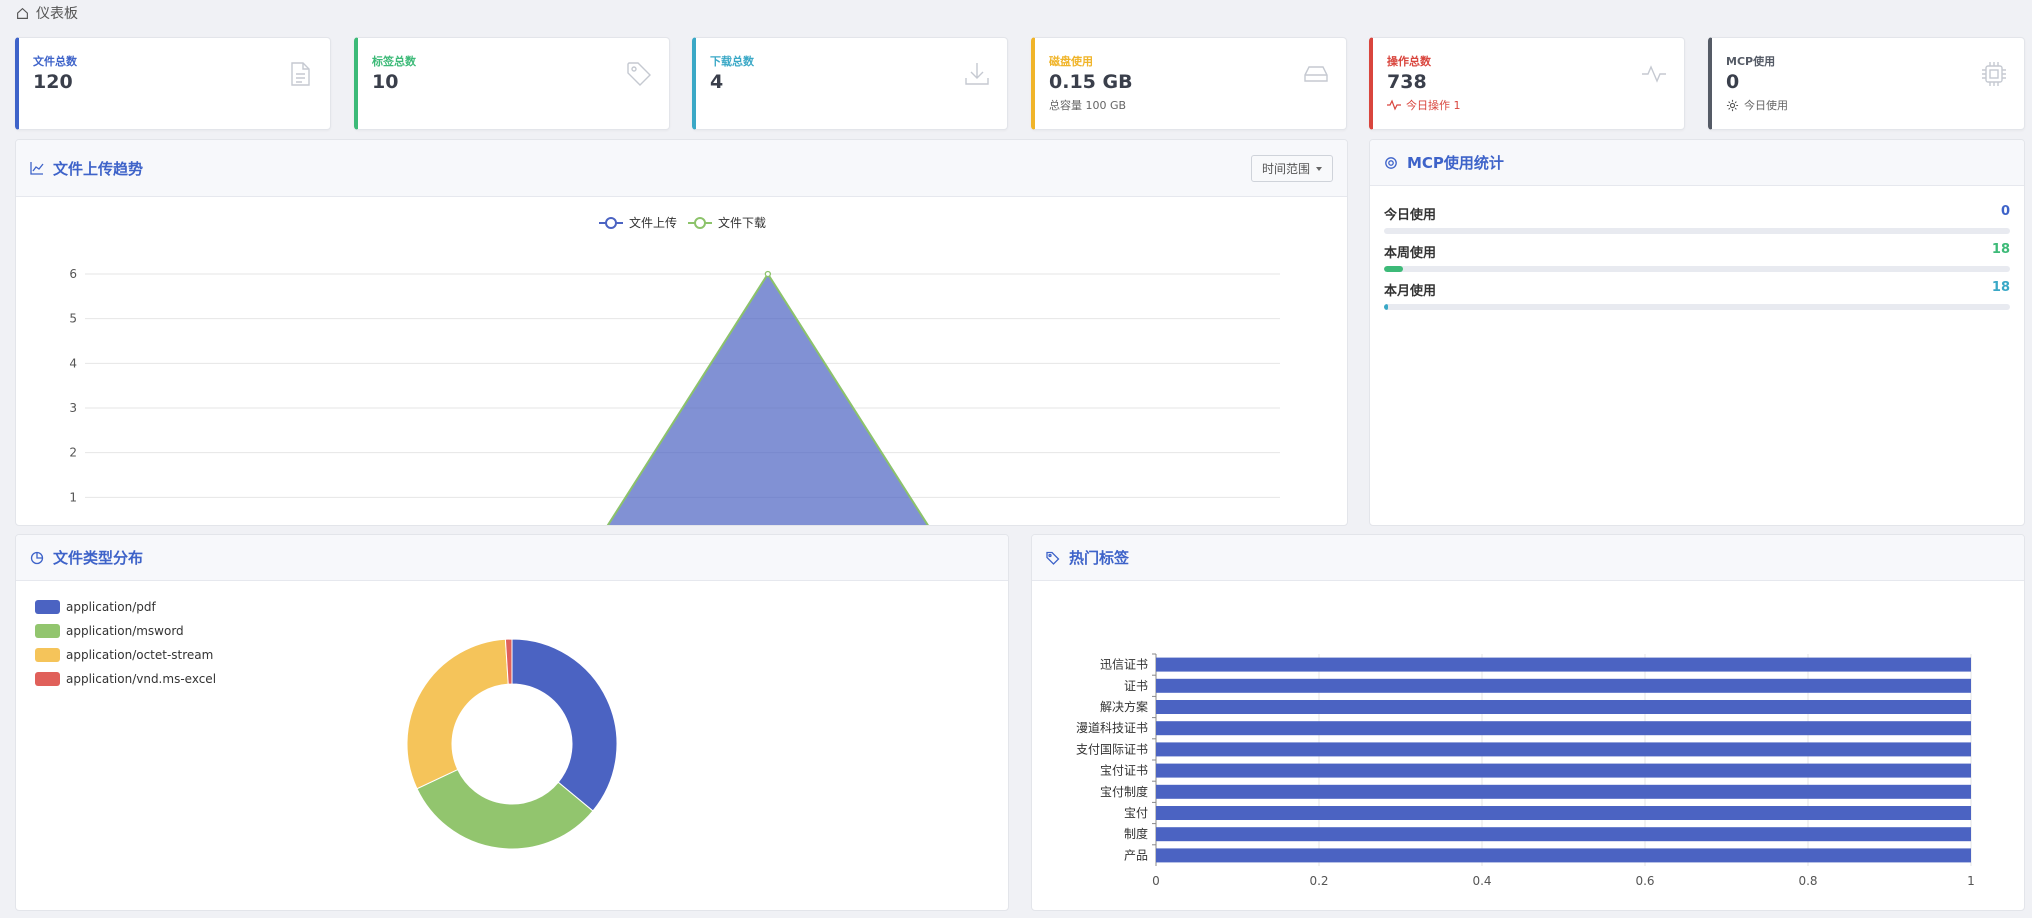  I want to click on panel-header: 热门标签, so click(1528, 558).